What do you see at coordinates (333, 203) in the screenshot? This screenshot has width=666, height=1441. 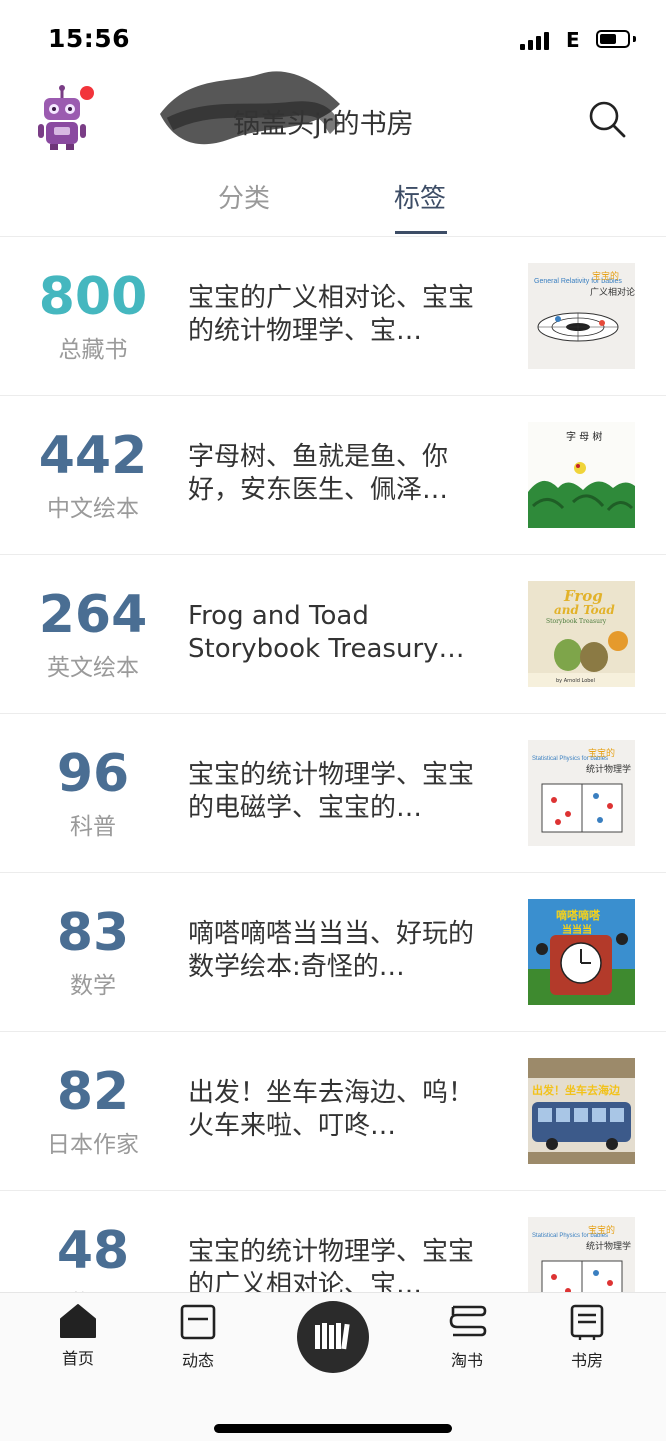 I see `segment-tabs: 分类 标签` at bounding box center [333, 203].